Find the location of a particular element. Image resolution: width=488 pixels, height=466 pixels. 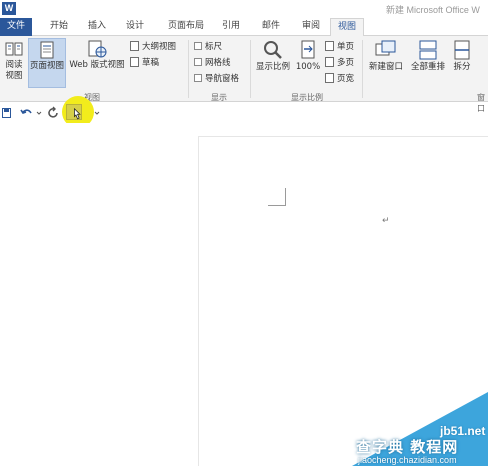

web-layout-icon is located at coordinates (97, 49).